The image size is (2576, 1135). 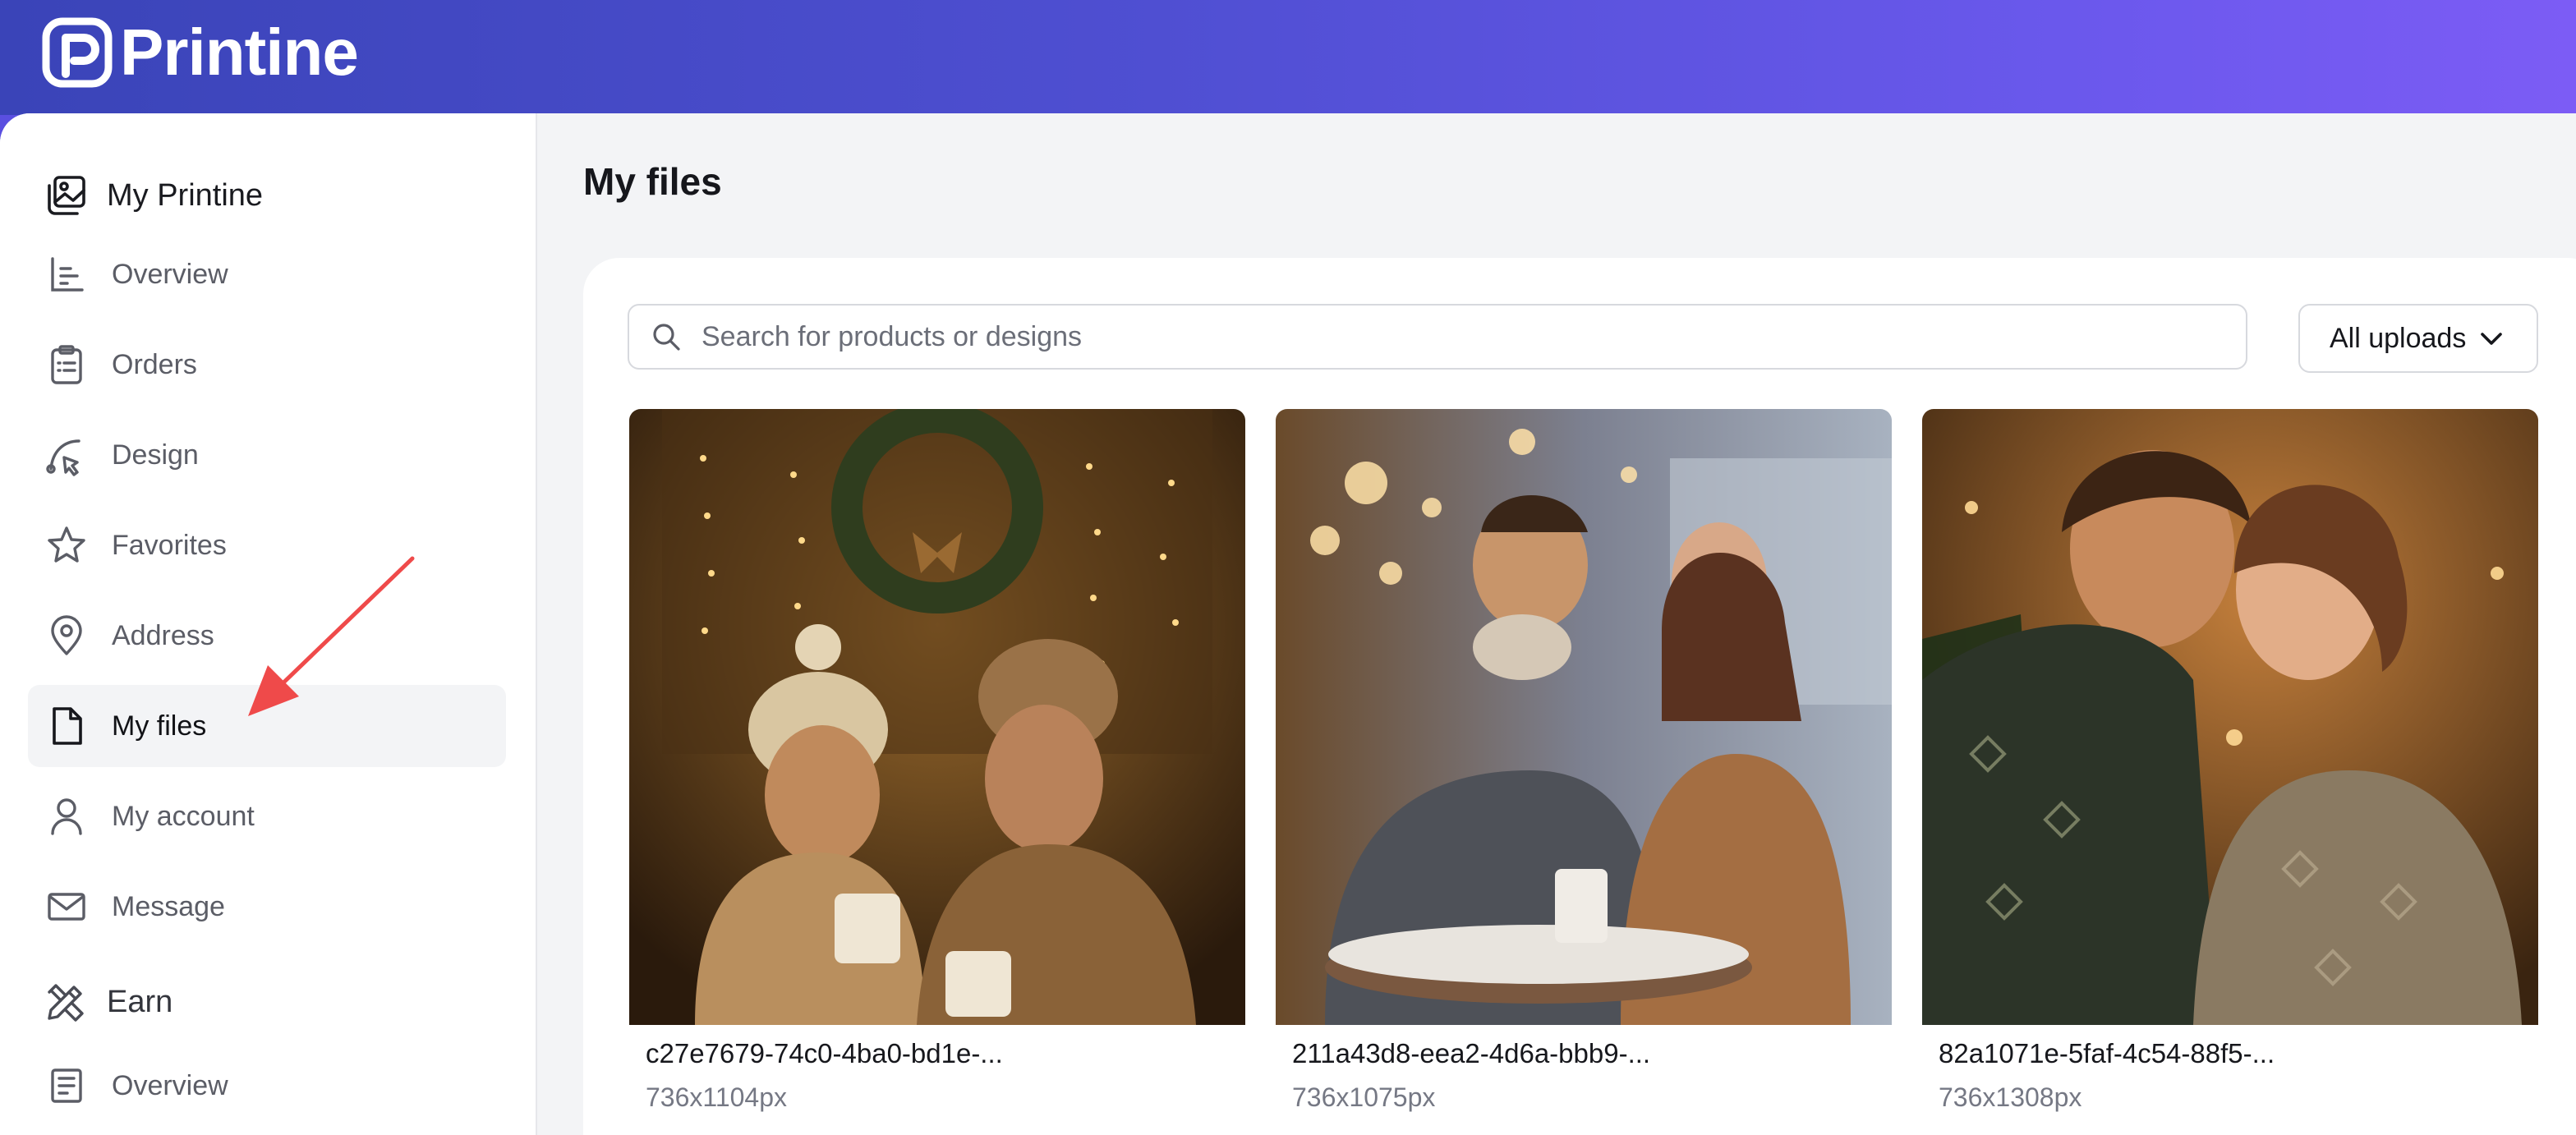 What do you see at coordinates (267, 816) in the screenshot?
I see `sidebar-item-my-account: My account` at bounding box center [267, 816].